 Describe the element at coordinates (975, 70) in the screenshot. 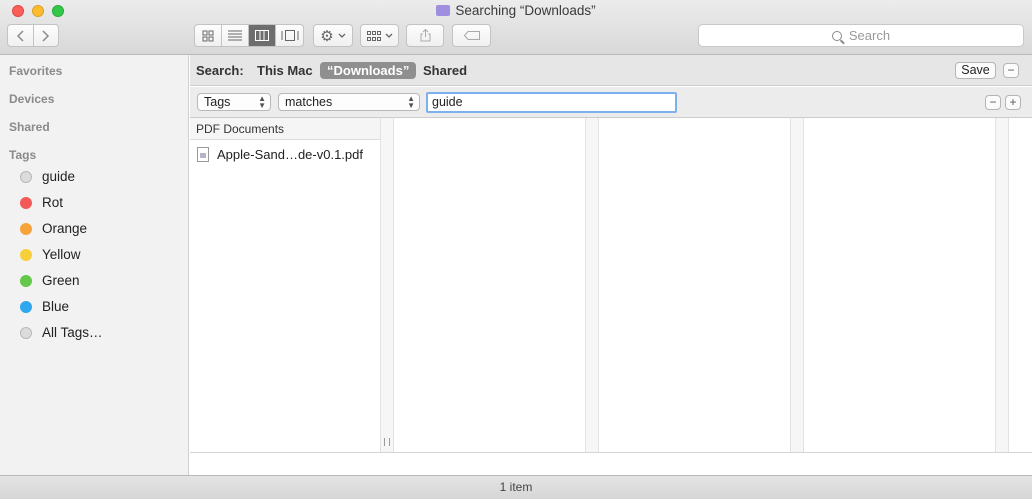

I see `save-search-button: Save` at that location.